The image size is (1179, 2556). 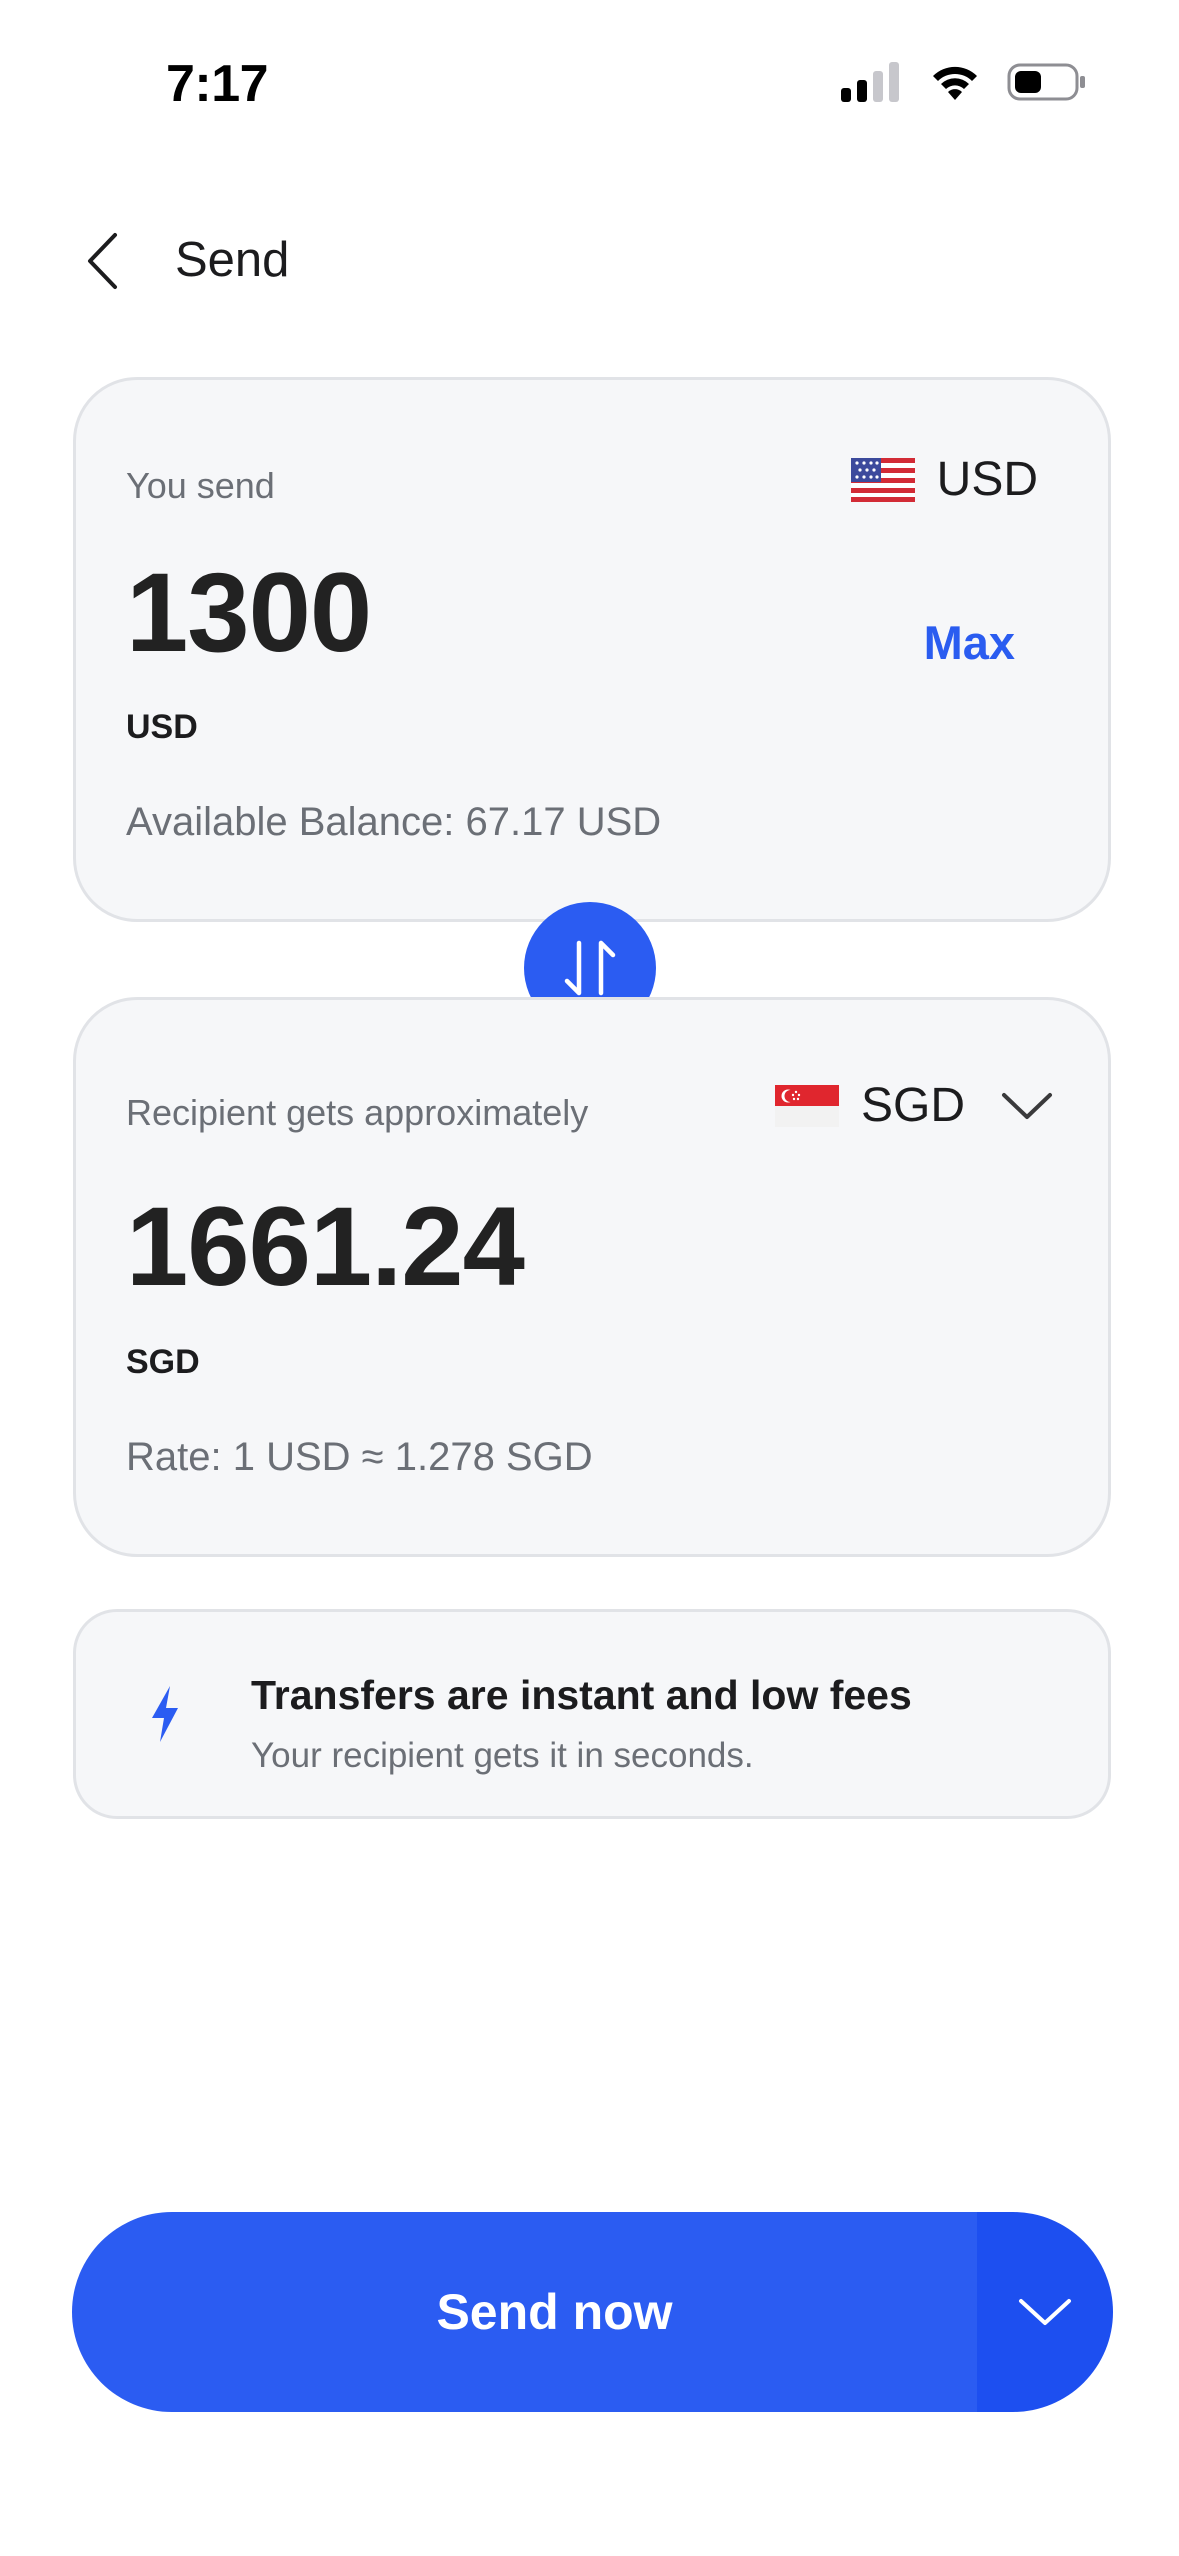 I want to click on send-currency-selector: USD, so click(x=944, y=479).